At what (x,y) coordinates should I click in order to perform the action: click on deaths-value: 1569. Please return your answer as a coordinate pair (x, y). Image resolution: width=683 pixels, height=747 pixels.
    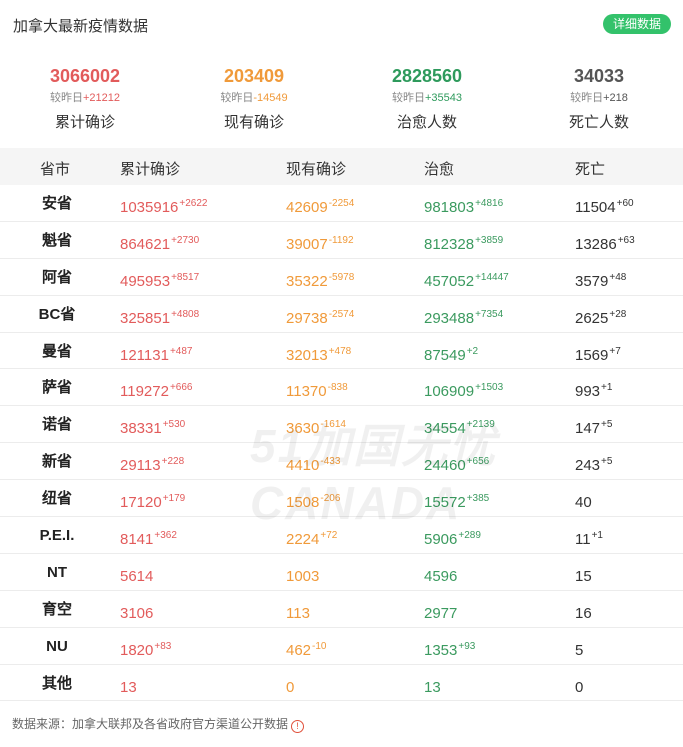
    Looking at the image, I should click on (592, 355).